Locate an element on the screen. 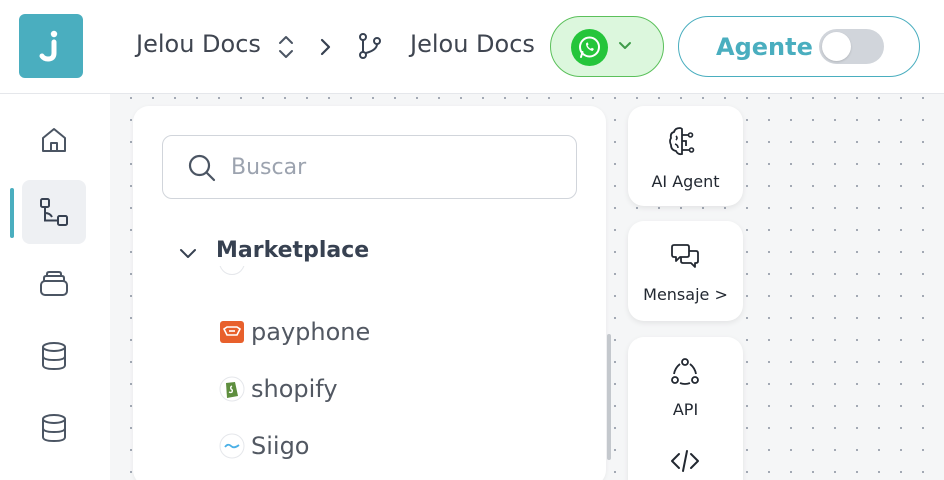  sidebar-item-flows is located at coordinates (54, 212).